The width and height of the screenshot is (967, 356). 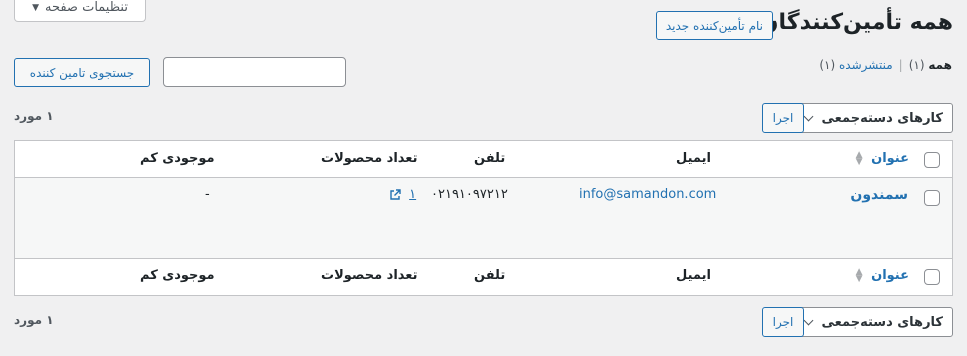 I want to click on screen-options-label: تنظیمات صفحه, so click(x=86, y=7).